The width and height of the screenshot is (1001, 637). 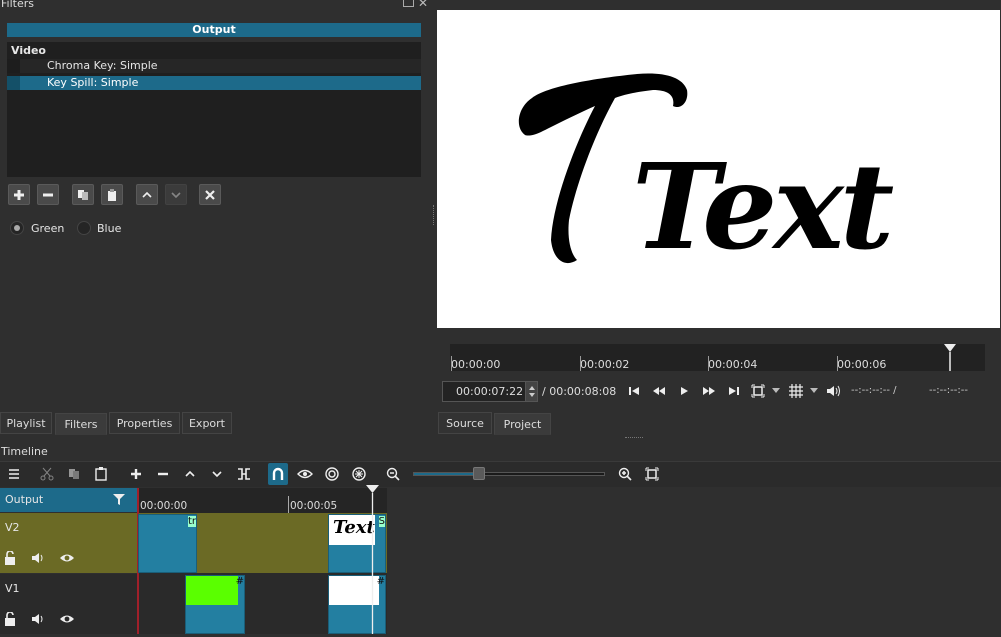 I want to click on zoom-slider-track, so click(x=509, y=474).